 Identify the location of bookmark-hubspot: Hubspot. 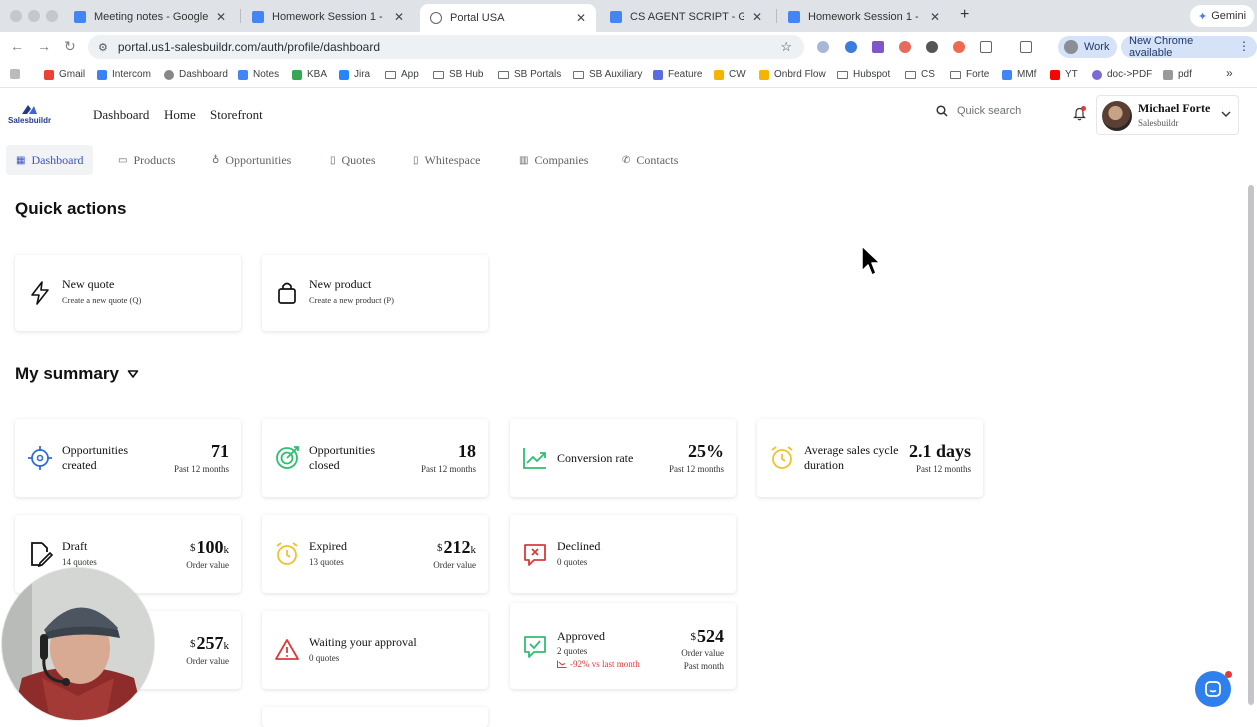
(863, 74).